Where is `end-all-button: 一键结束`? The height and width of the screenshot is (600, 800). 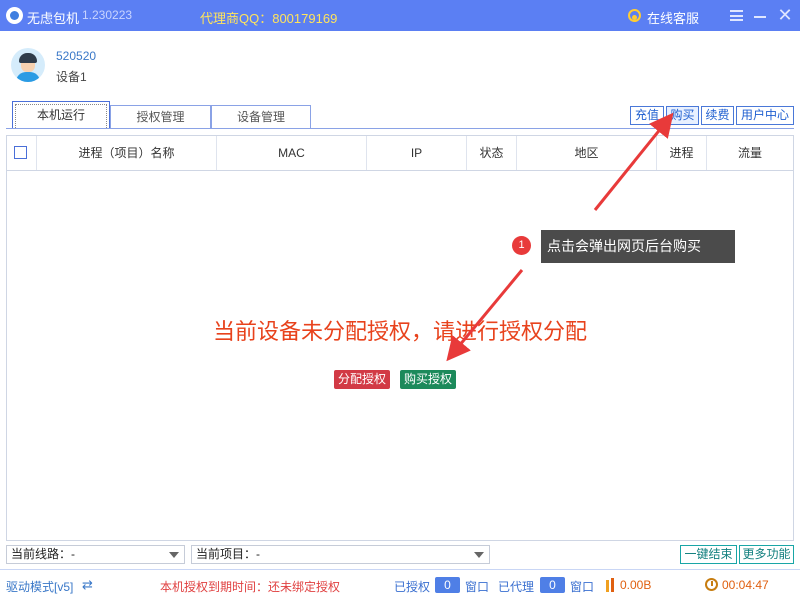
end-all-button: 一键结束 is located at coordinates (708, 554).